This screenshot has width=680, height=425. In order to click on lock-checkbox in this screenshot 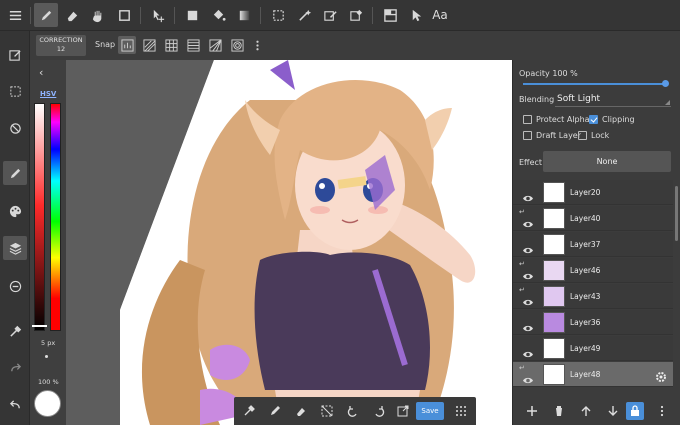, I will do `click(582, 135)`.